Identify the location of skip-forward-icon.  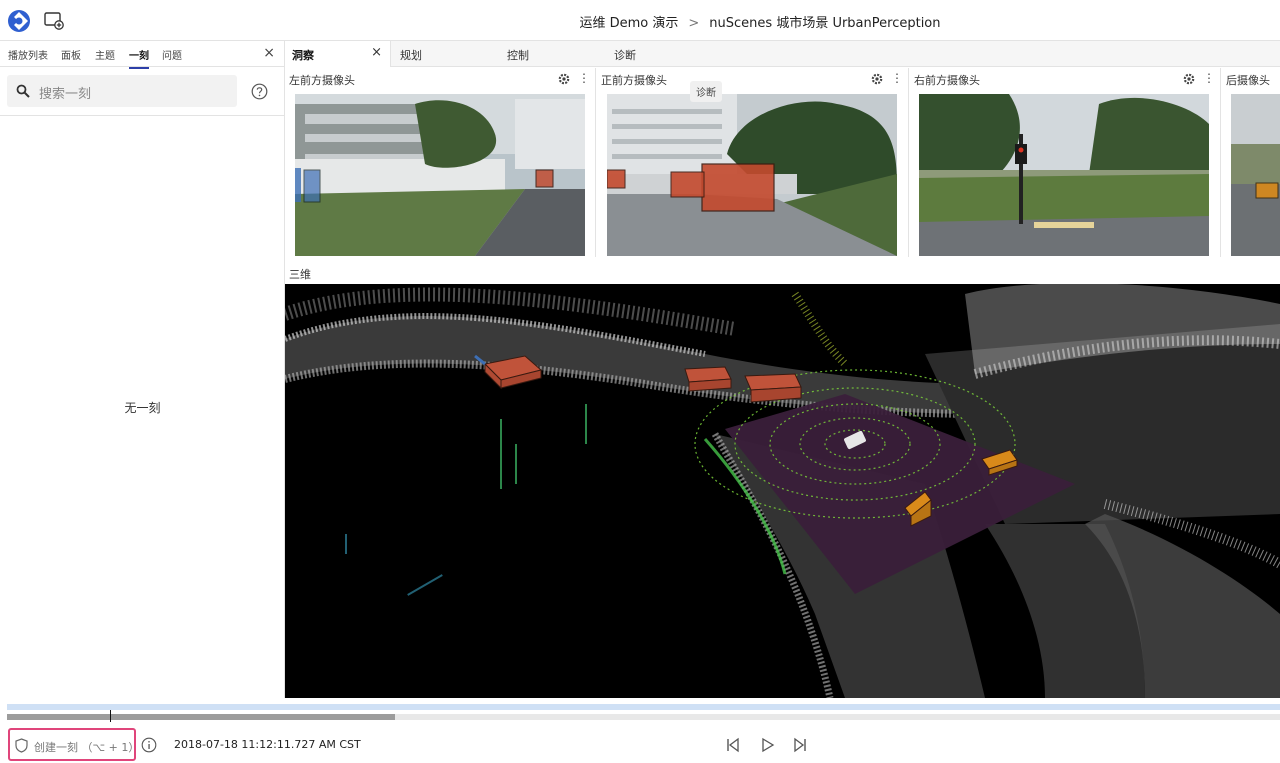
(800, 745).